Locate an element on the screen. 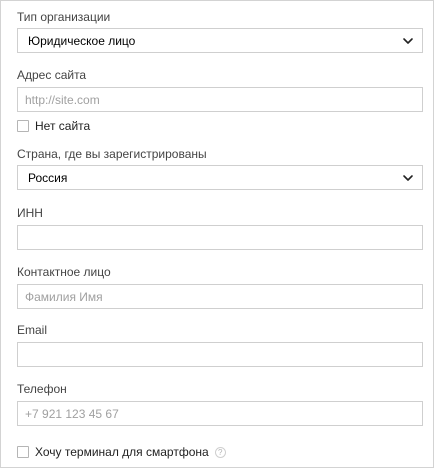 The image size is (434, 468). contact-input is located at coordinates (220, 296).